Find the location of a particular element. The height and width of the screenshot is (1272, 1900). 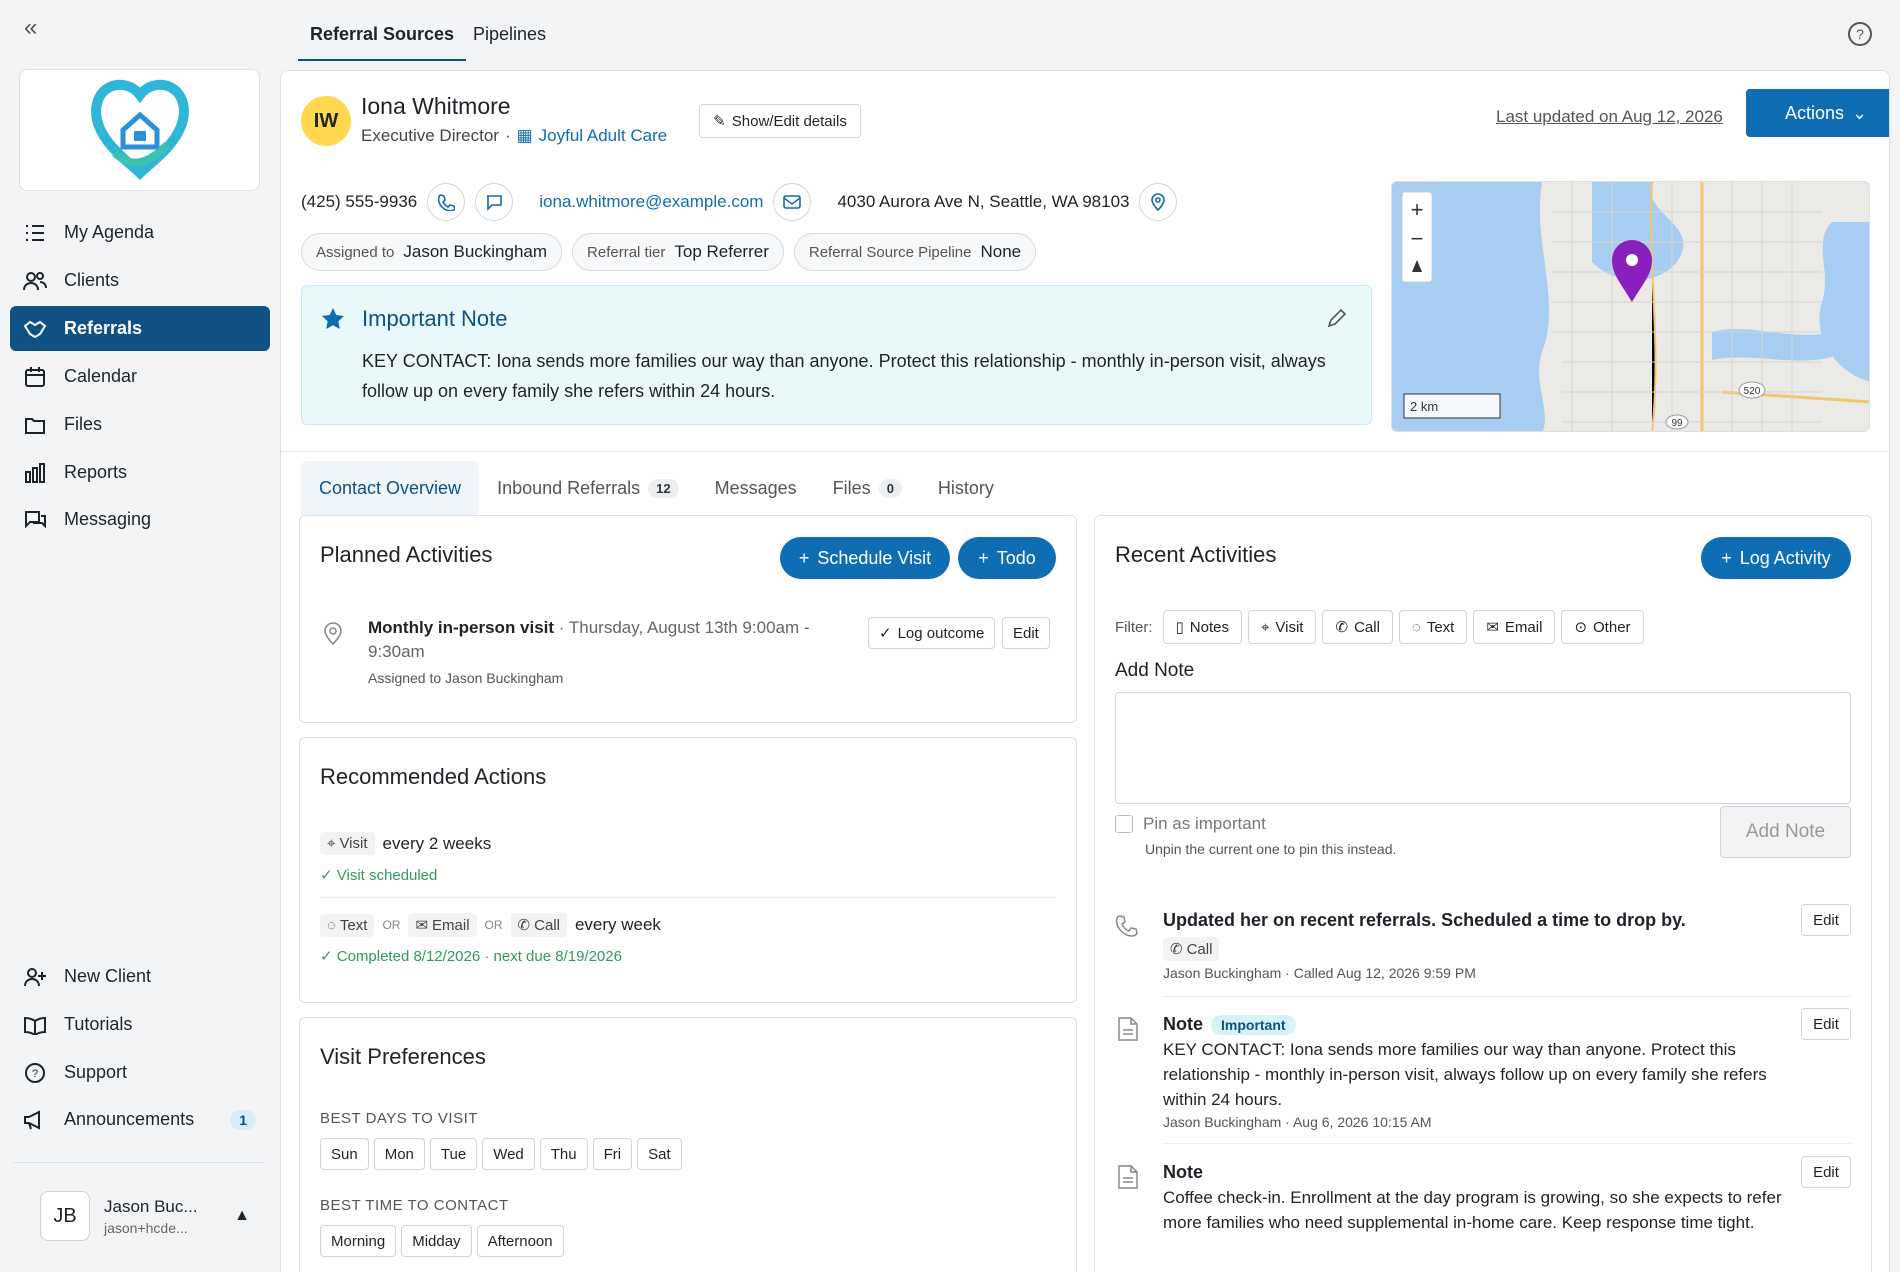

log-activity-button: + Log Activity is located at coordinates (1776, 558).